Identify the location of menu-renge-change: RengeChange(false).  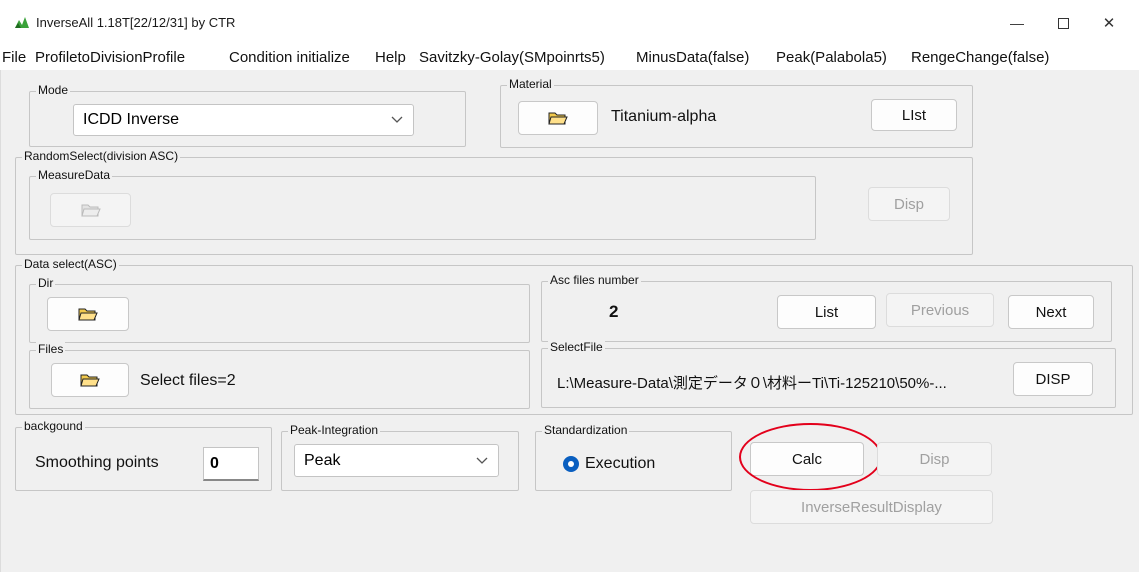
(980, 57).